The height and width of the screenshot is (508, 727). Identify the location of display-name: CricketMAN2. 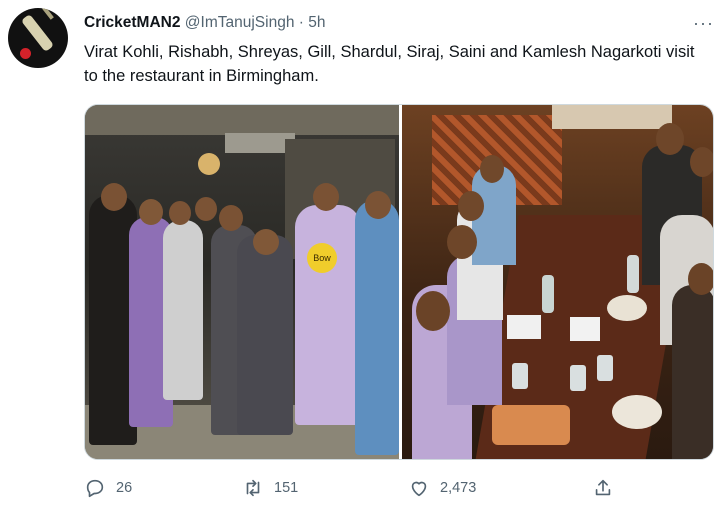
(132, 22).